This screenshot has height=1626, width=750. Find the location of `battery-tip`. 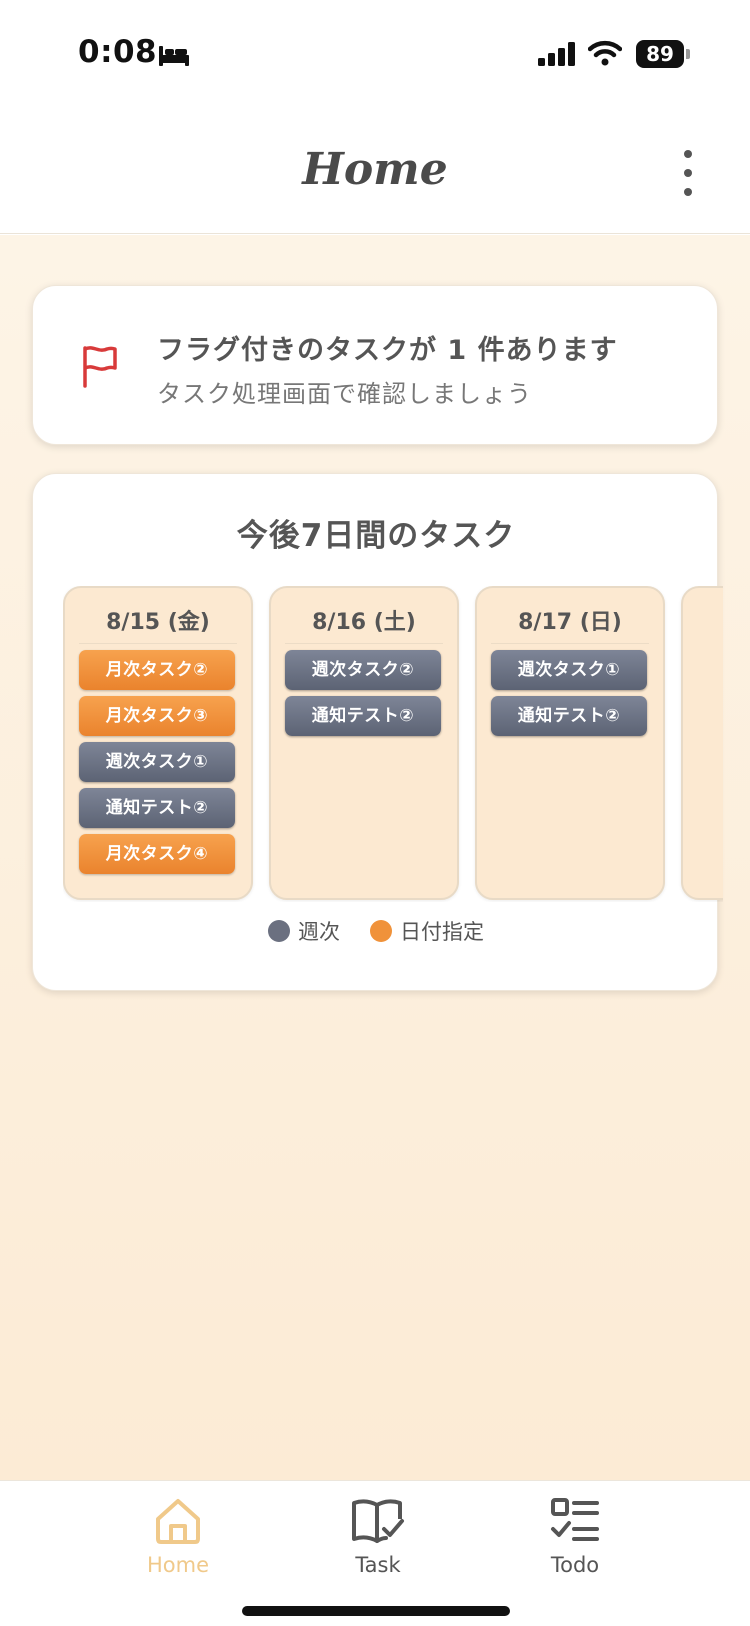

battery-tip is located at coordinates (688, 54).